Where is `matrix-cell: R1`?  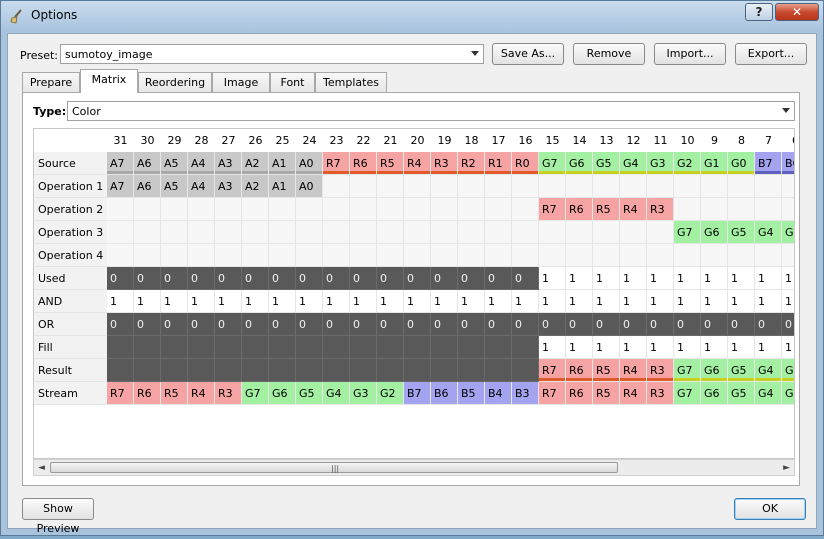
matrix-cell: R1 is located at coordinates (498, 163).